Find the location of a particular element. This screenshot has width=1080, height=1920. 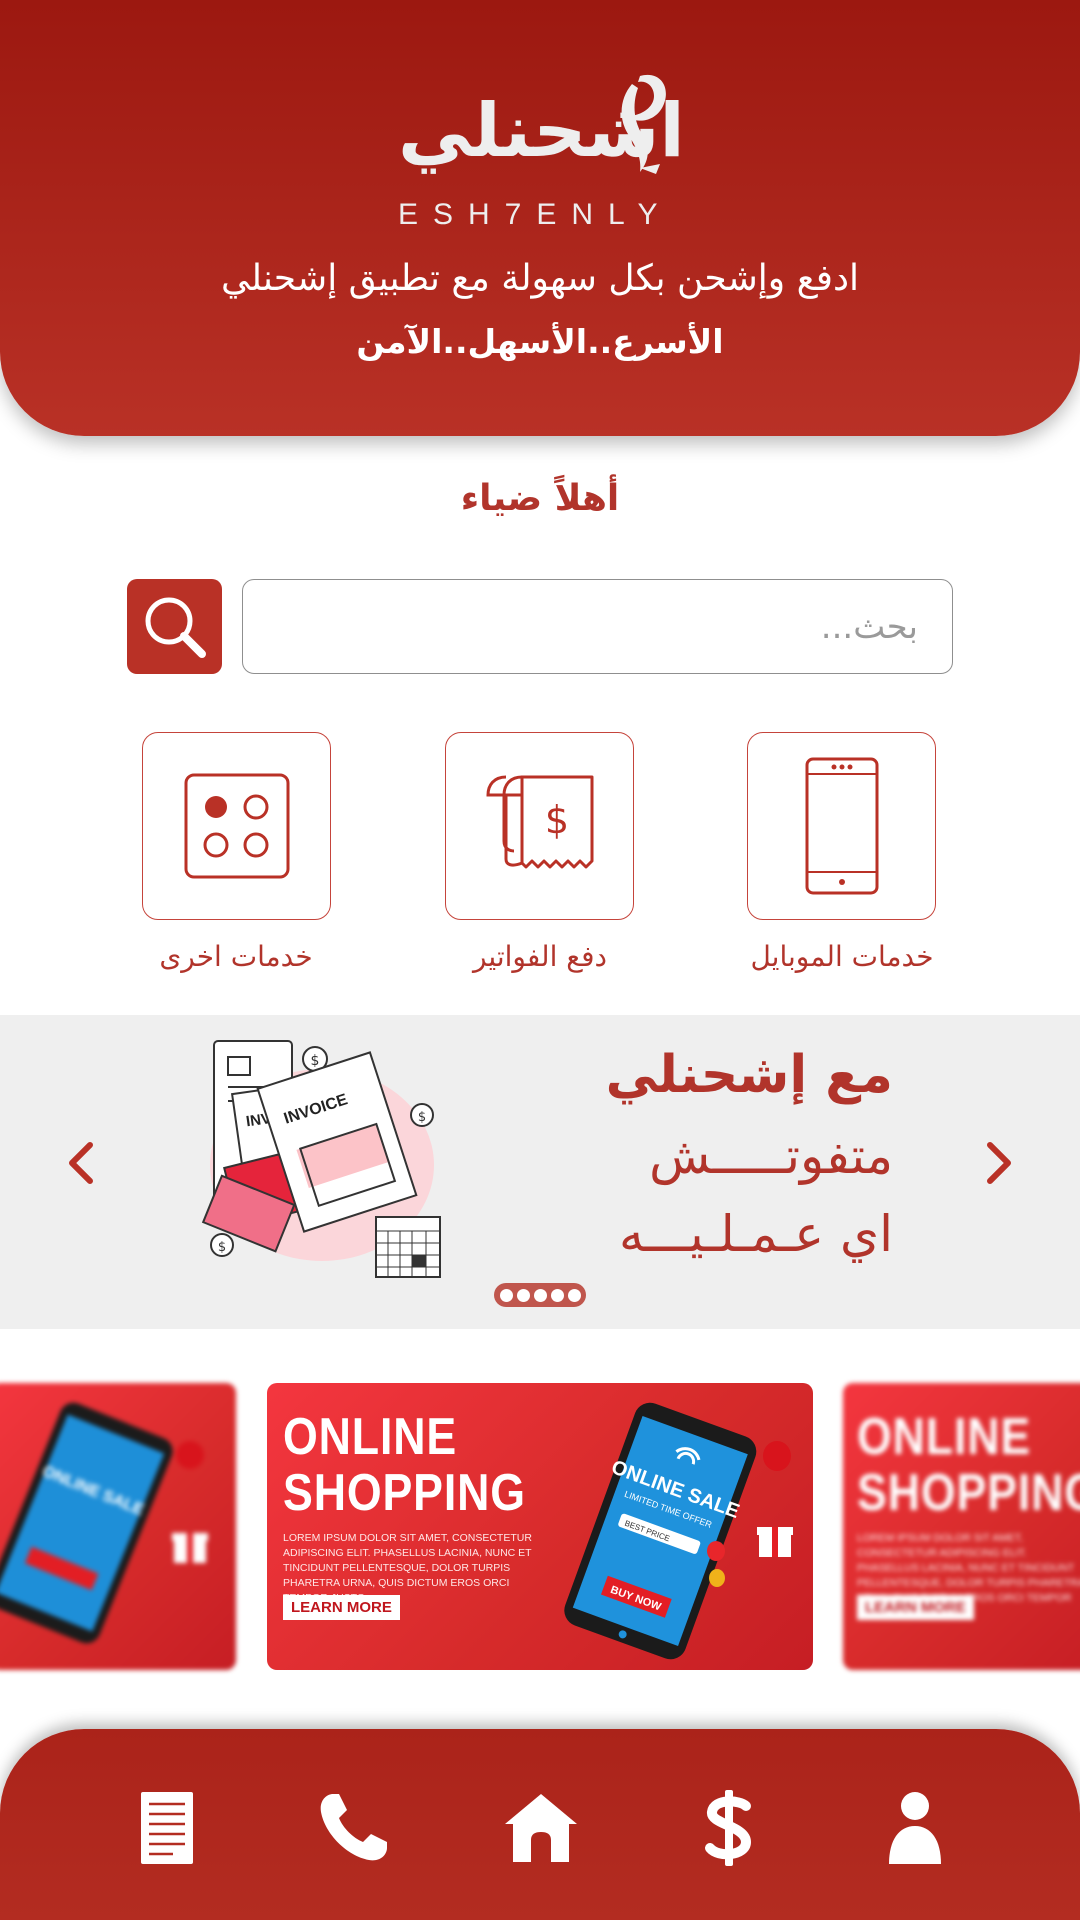

bottom-navigation is located at coordinates (540, 1824).